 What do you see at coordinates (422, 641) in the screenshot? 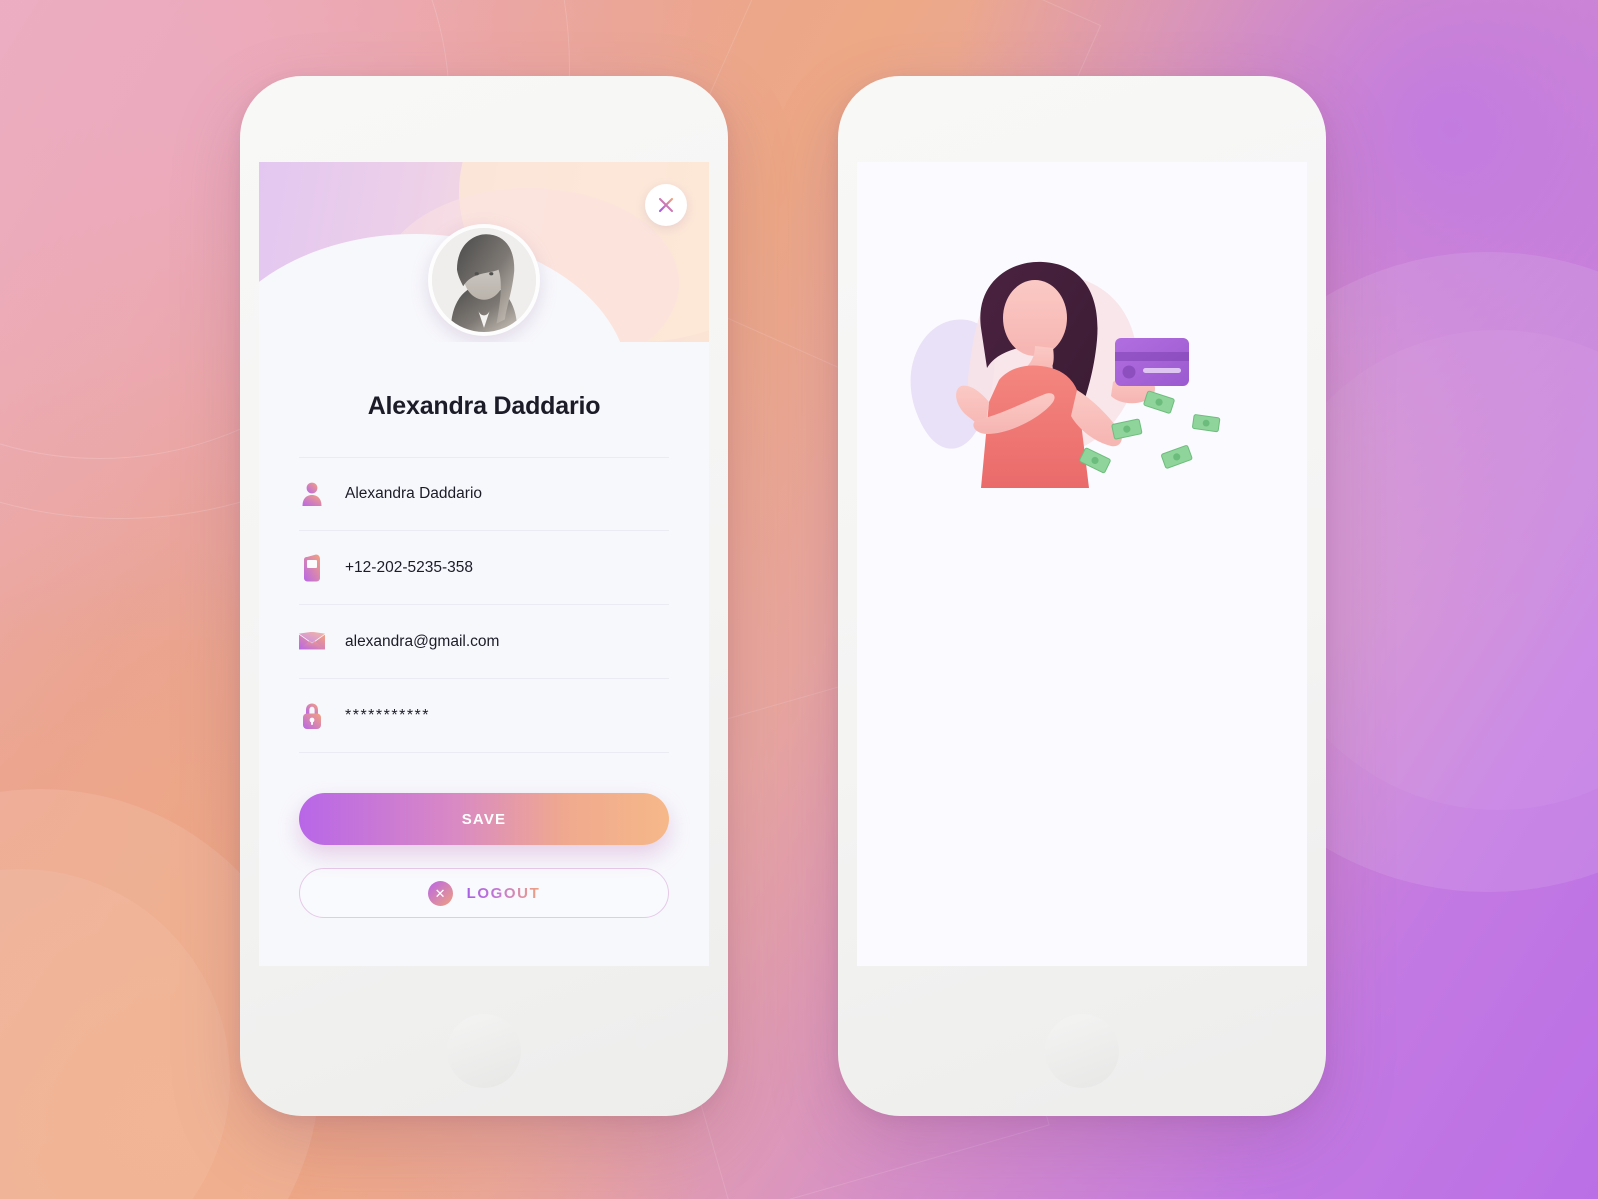
I see `field-value-email: alexandra@gmail.com` at bounding box center [422, 641].